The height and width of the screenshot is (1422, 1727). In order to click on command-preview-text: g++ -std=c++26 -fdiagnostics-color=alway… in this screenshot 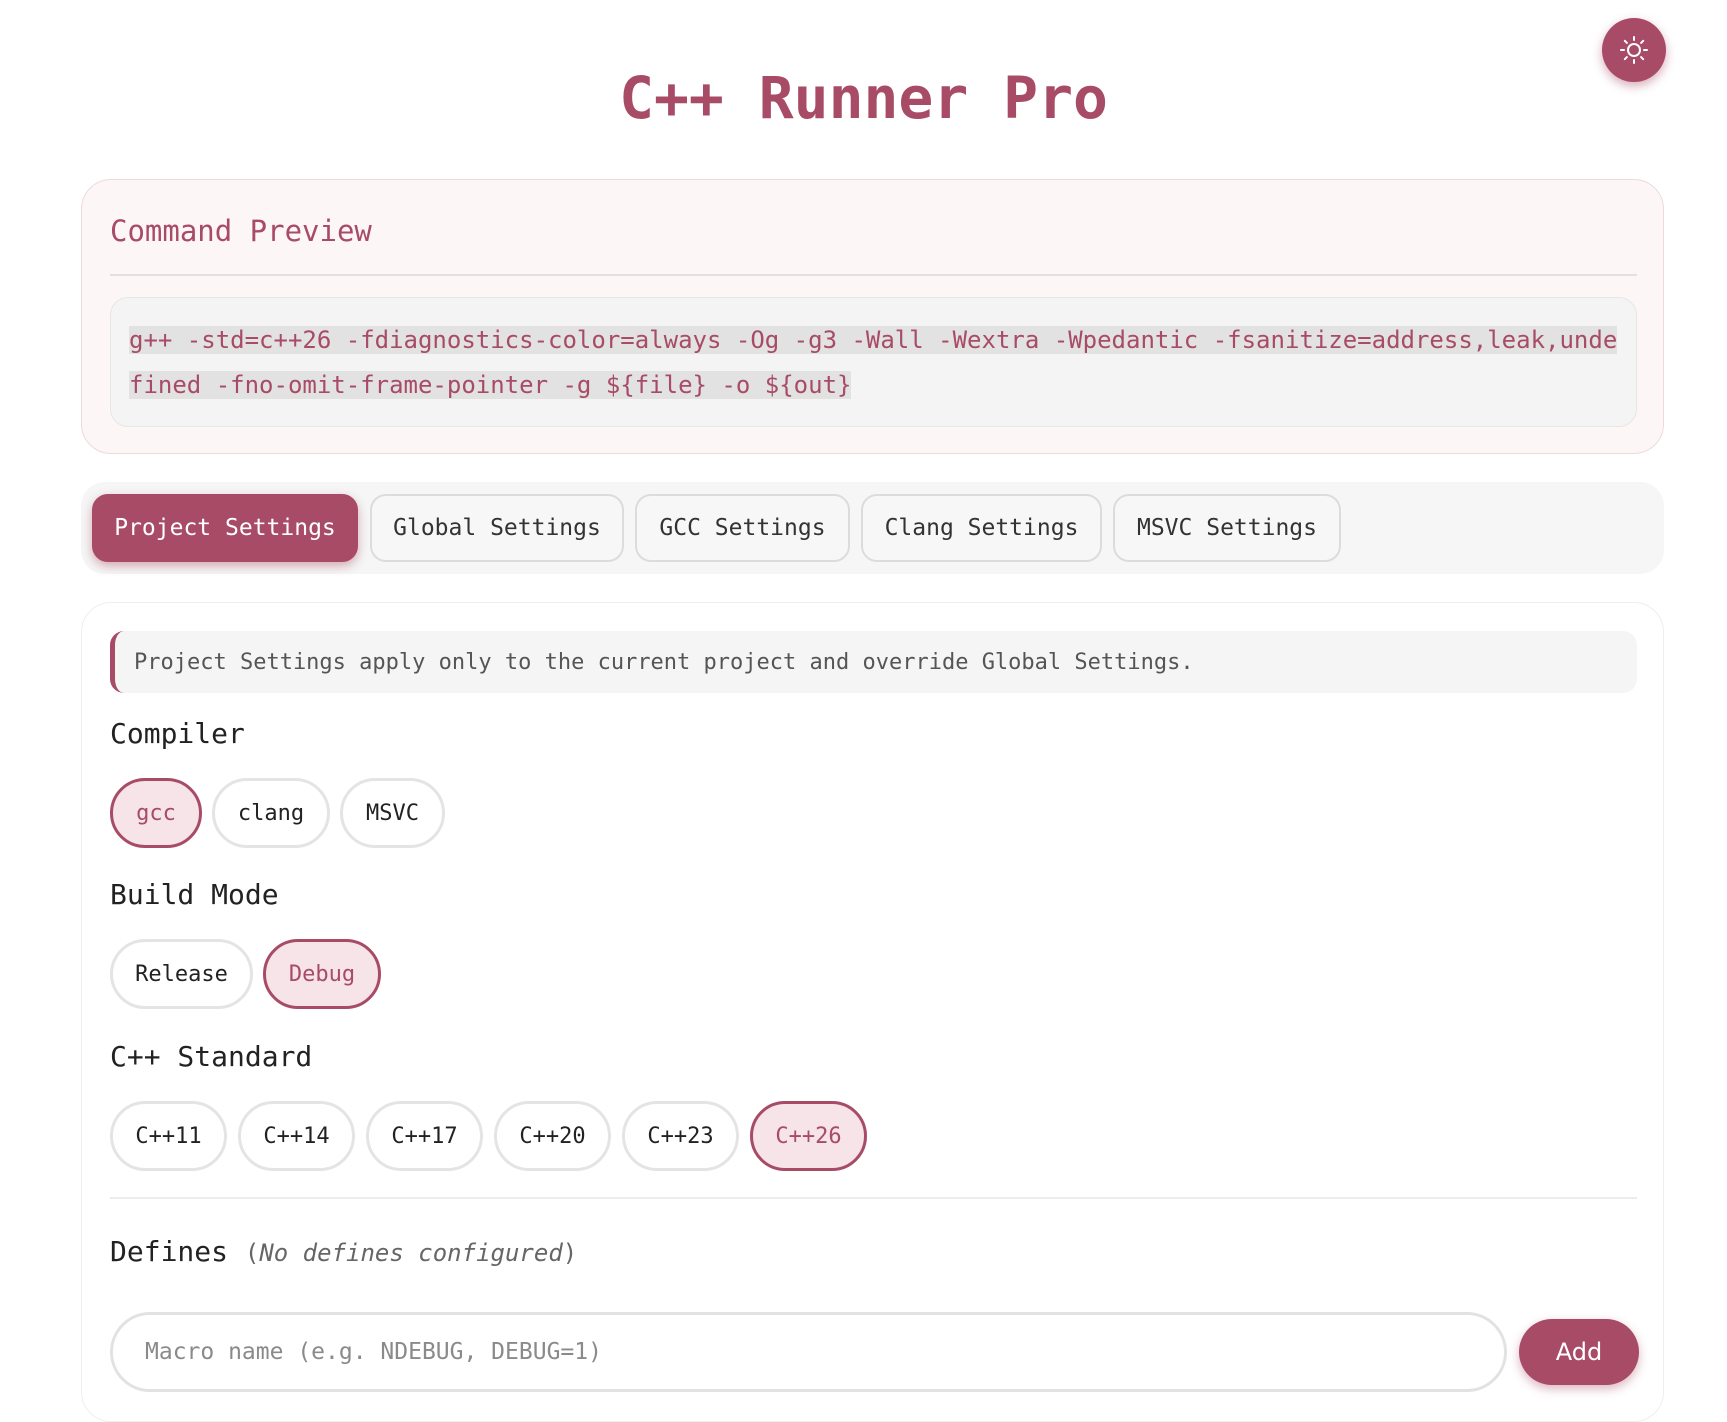, I will do `click(873, 362)`.